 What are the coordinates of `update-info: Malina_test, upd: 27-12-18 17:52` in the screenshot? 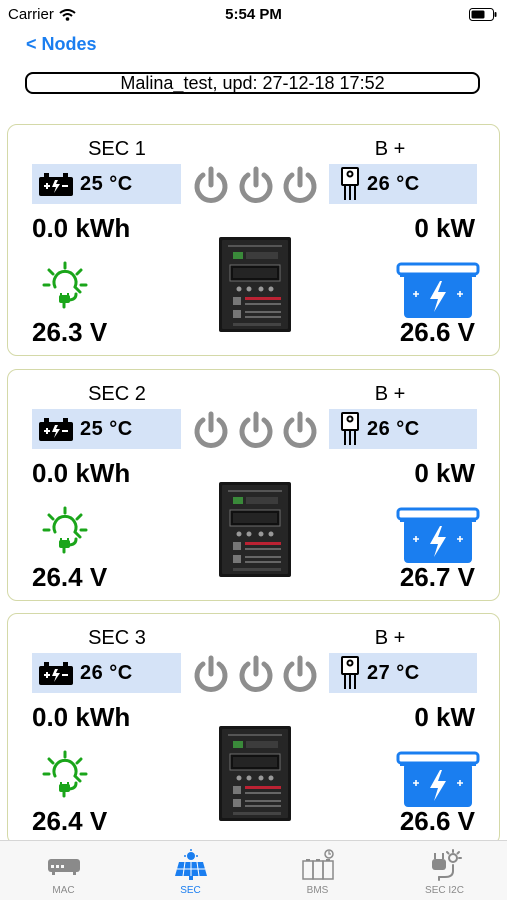 It's located at (252, 83).